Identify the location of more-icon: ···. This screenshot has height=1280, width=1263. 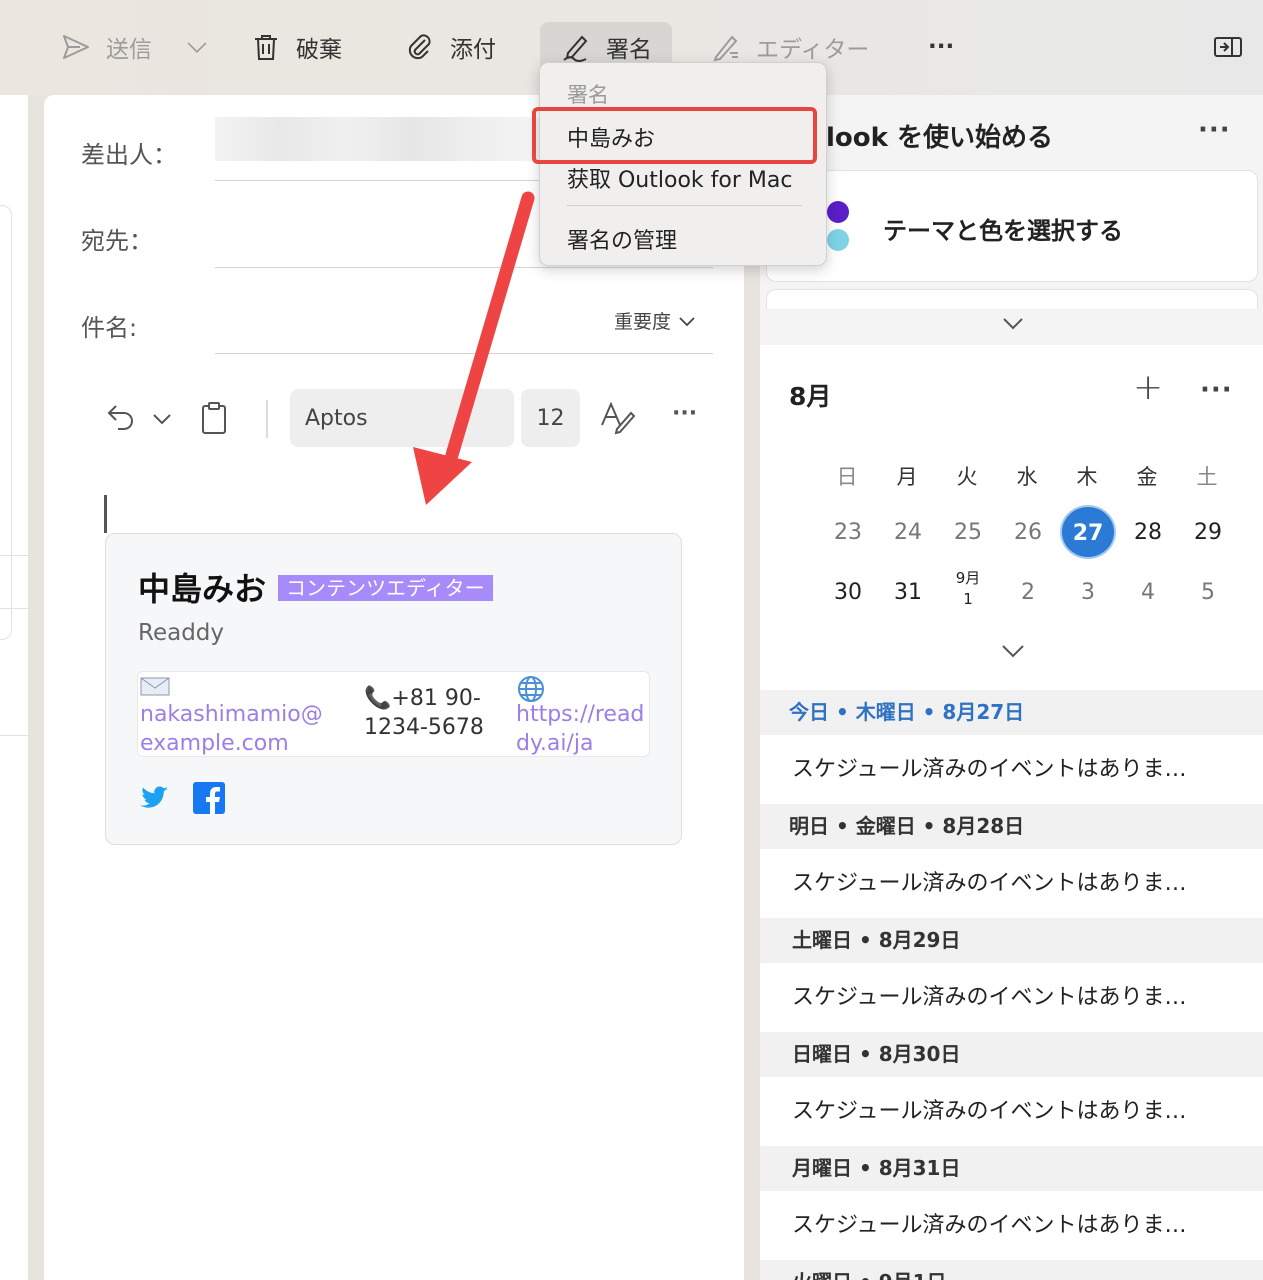
(941, 47).